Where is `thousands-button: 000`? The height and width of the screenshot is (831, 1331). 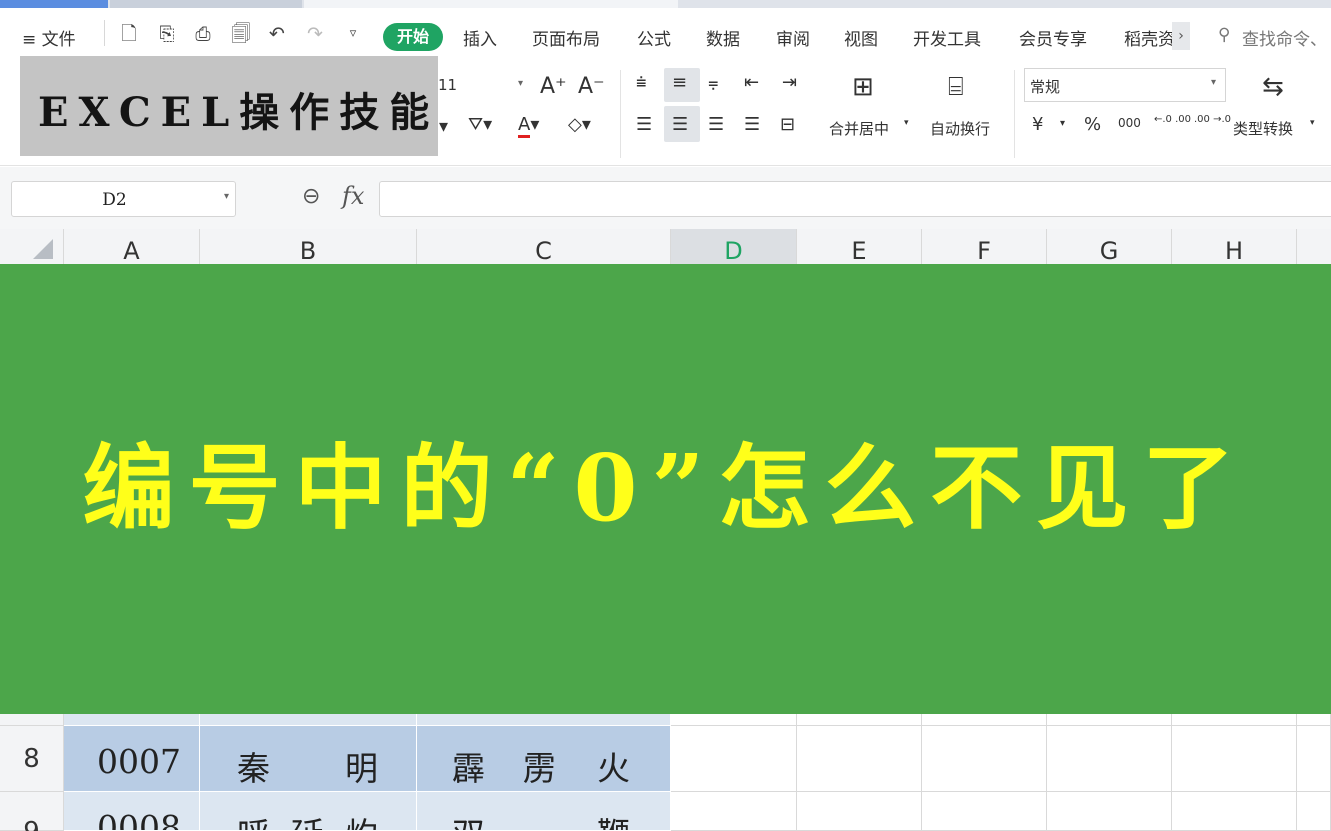
thousands-button: 000 is located at coordinates (1129, 123).